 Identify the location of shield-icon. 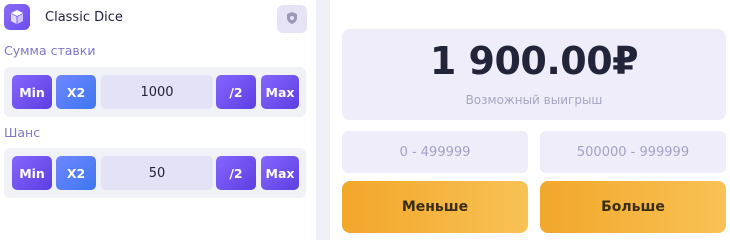
(292, 19).